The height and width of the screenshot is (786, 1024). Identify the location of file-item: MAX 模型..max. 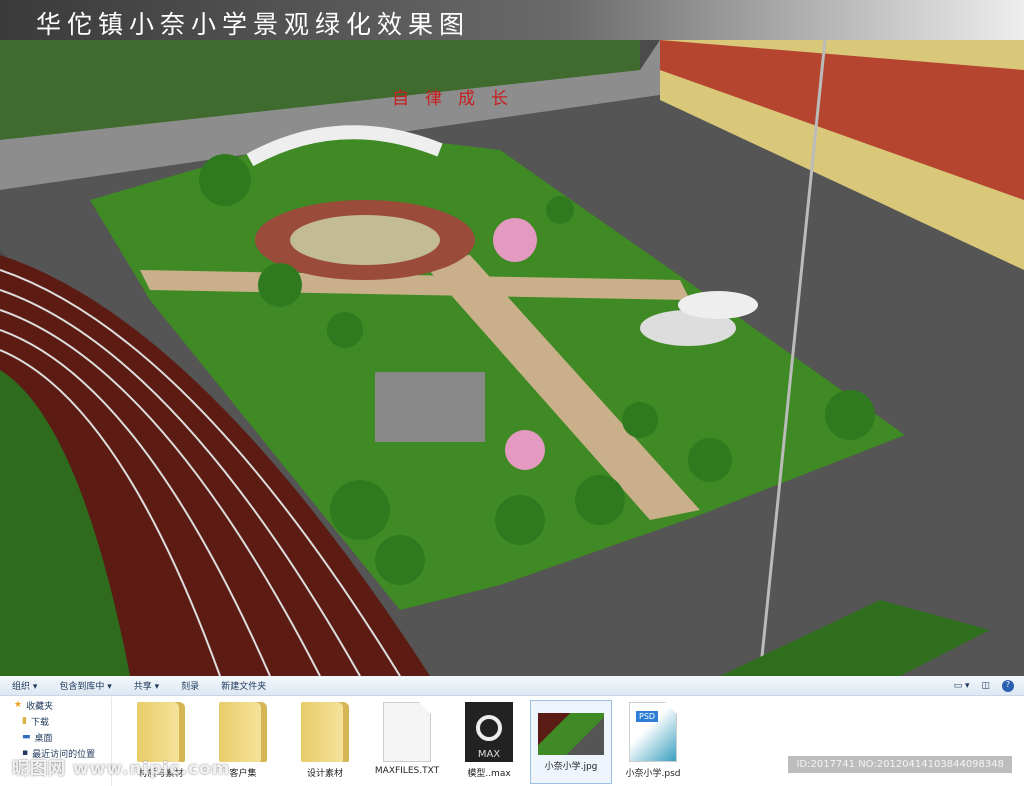
(489, 742).